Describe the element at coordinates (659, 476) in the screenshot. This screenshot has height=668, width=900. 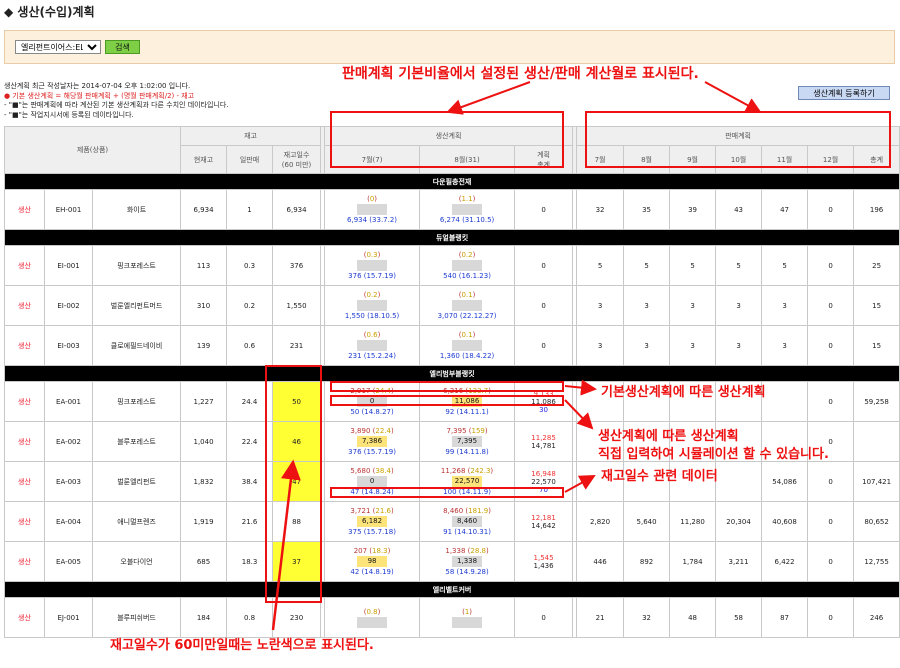
I see `annotation-days-data: 재고일수 관련 데이터` at that location.